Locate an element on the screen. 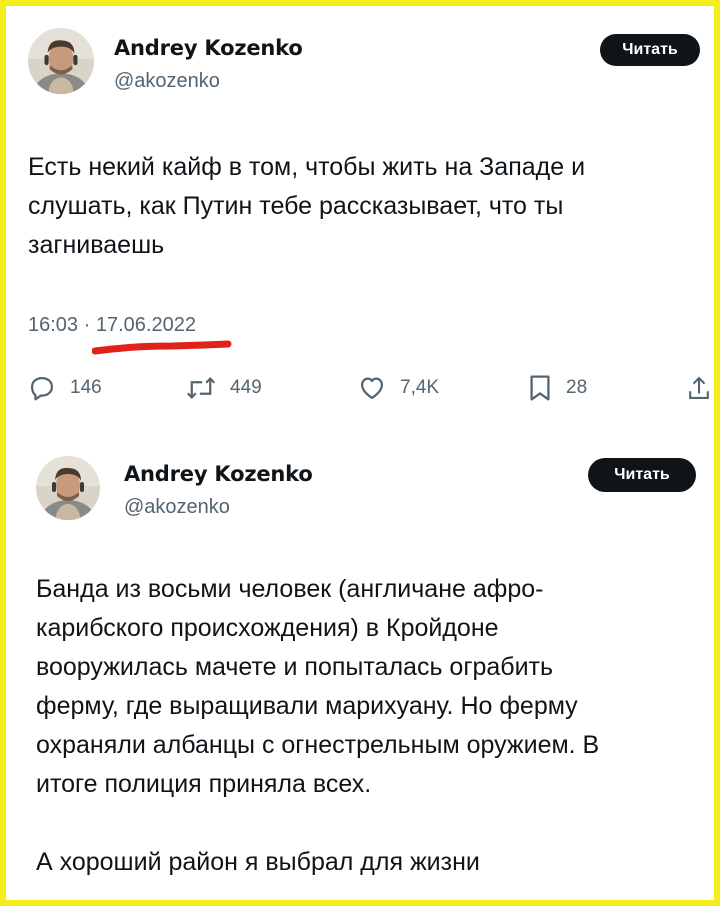 The image size is (720, 906). tweet-date: 17.06.2022 is located at coordinates (145, 325).